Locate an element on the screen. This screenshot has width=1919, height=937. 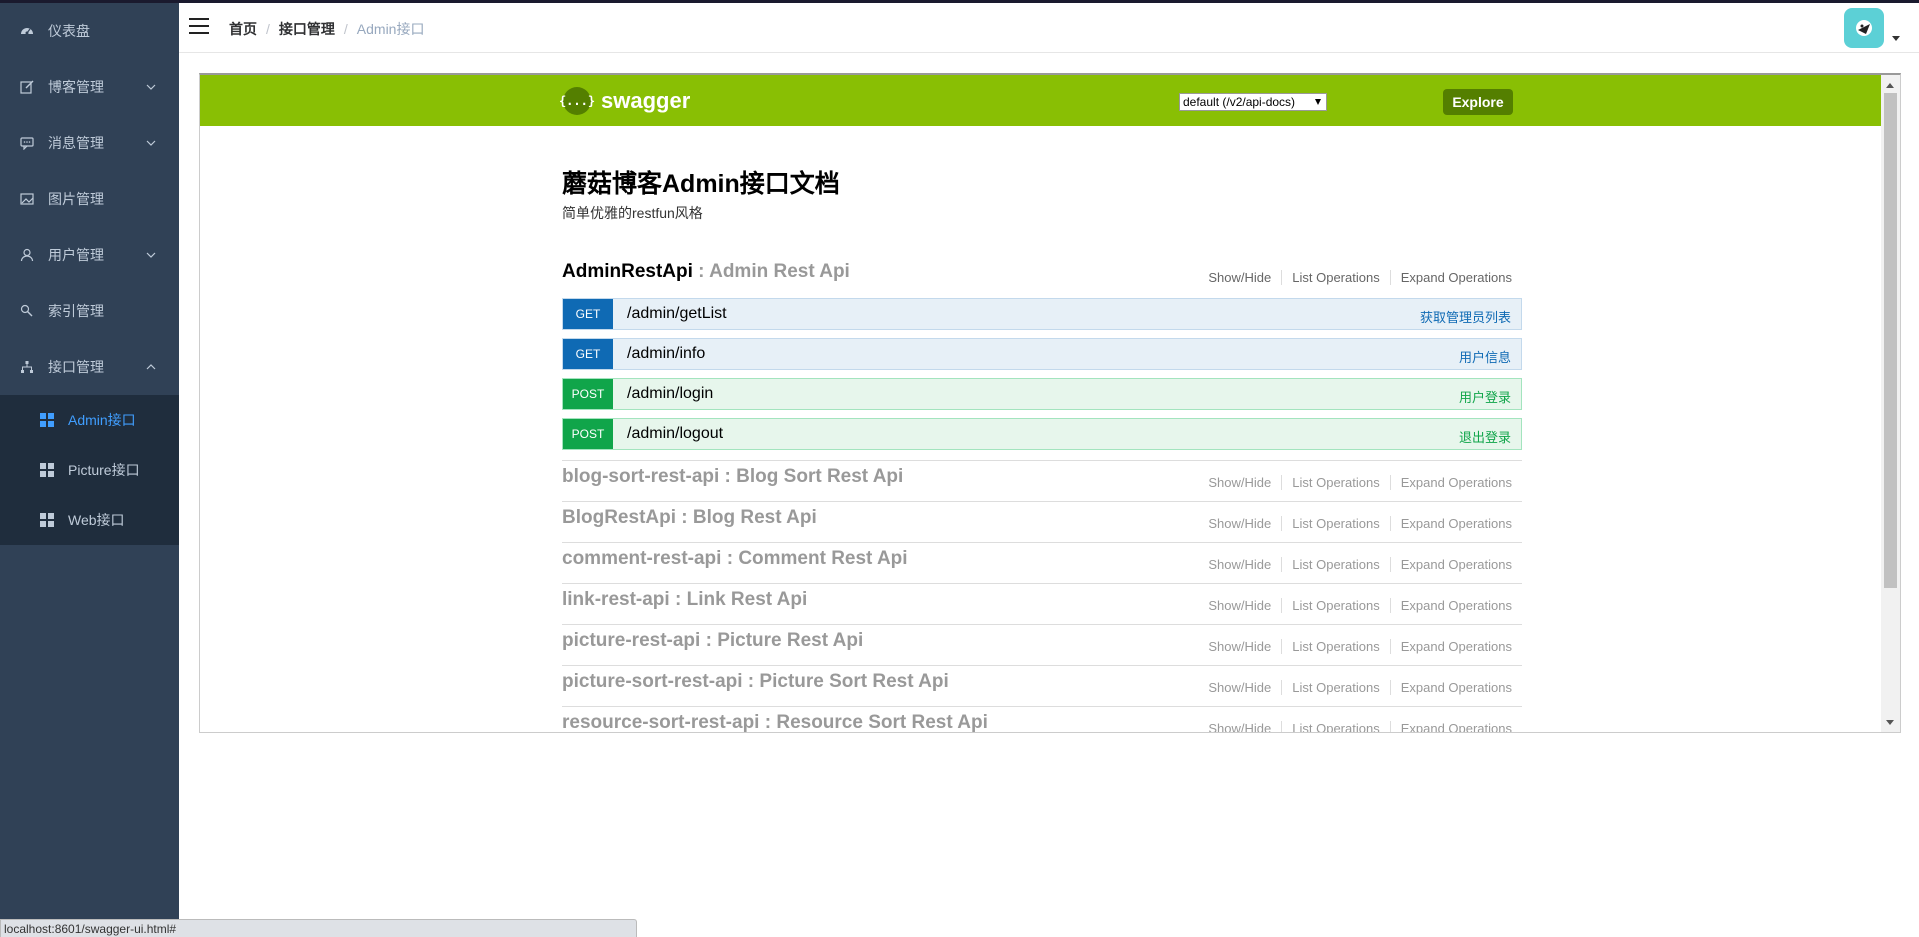
operation-row: POST /admin/login 用户登录 is located at coordinates (1042, 394).